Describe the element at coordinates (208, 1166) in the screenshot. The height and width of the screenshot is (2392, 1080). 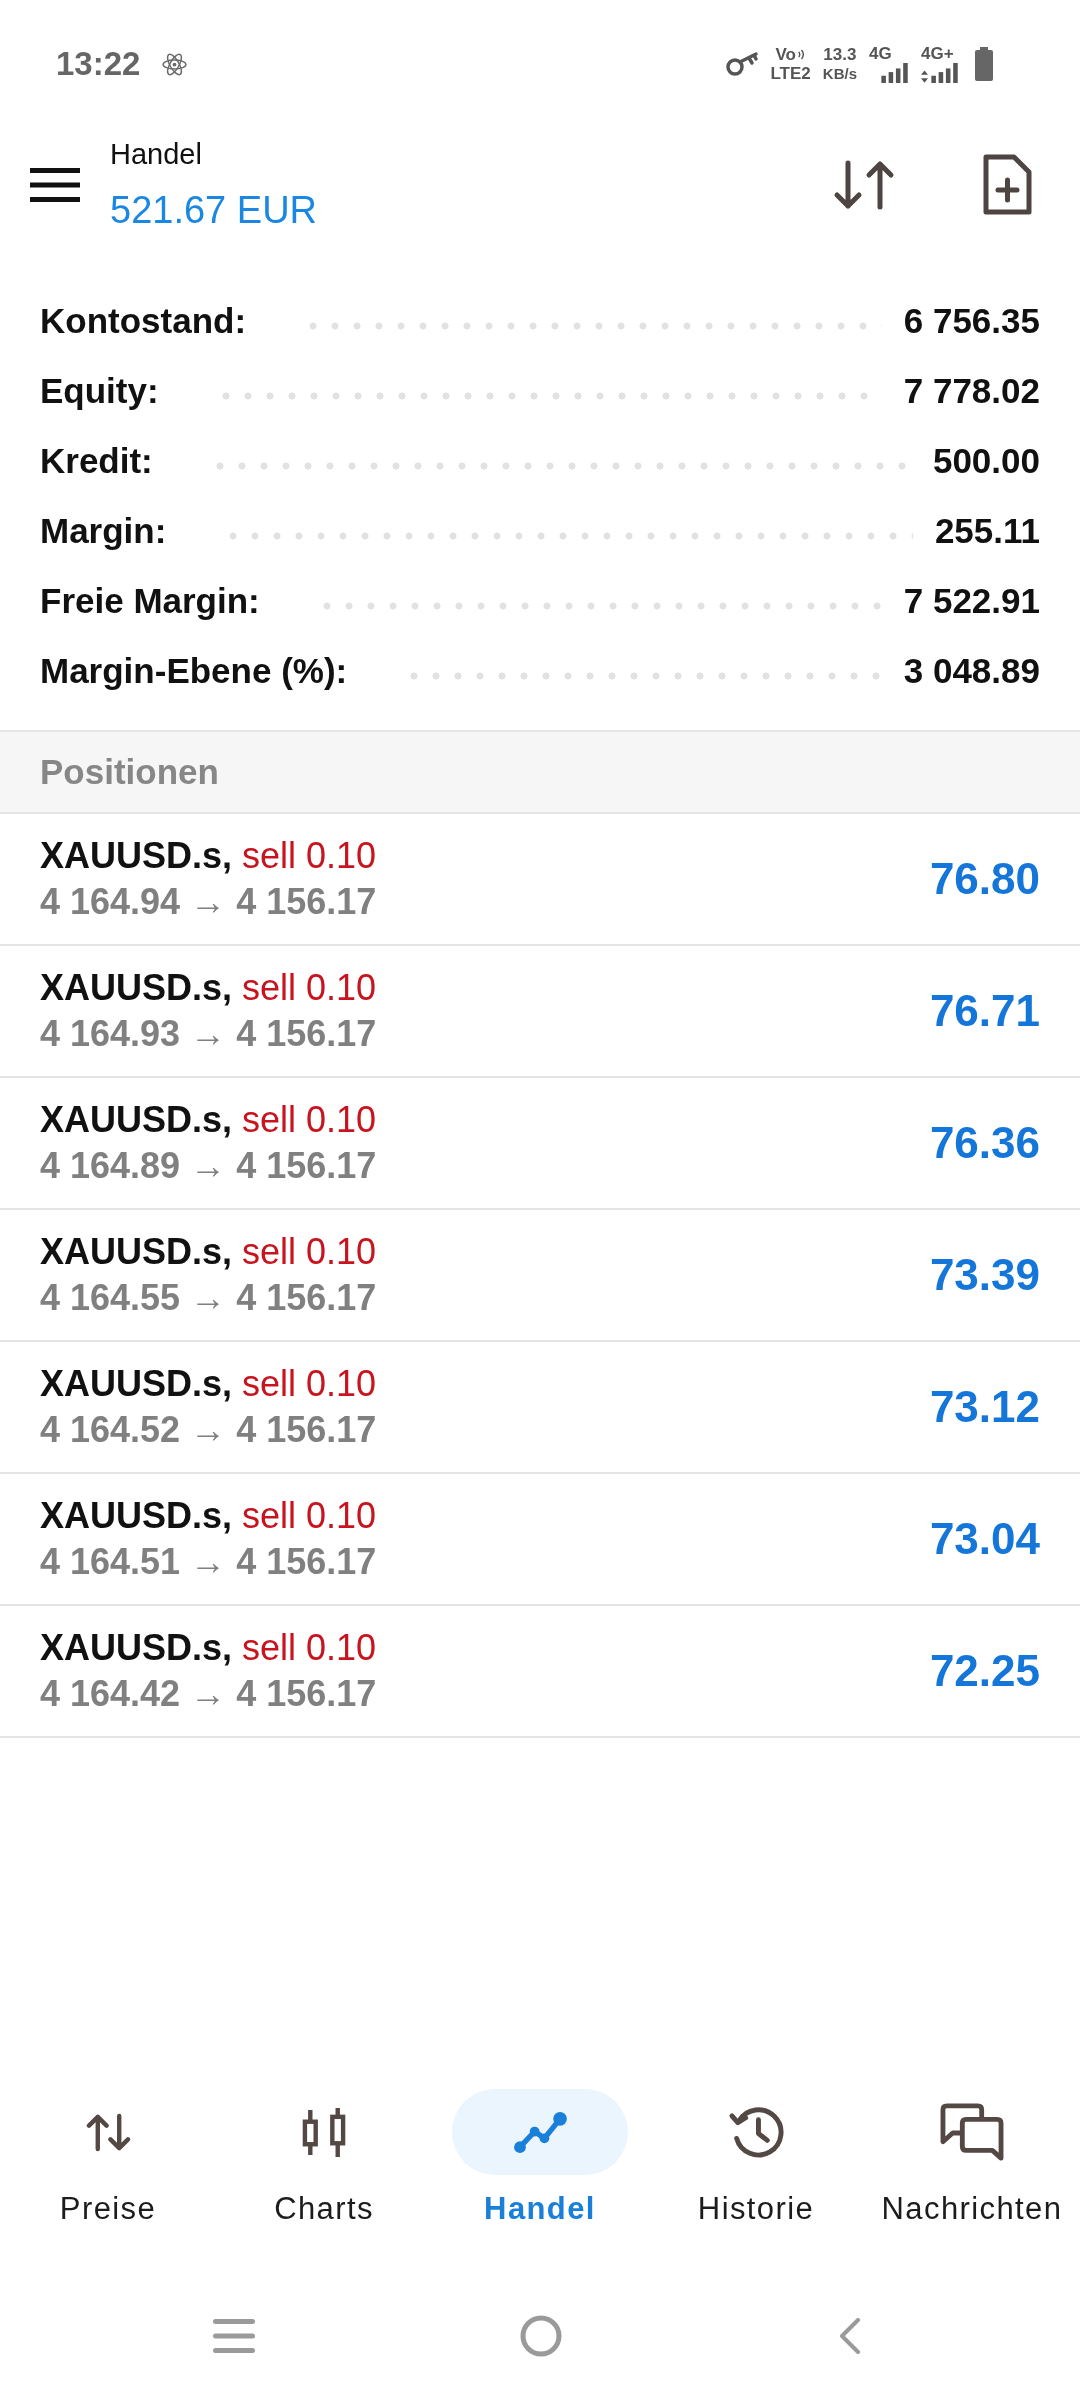
I see `price-change: 4 164.89 → 4 156.17` at that location.